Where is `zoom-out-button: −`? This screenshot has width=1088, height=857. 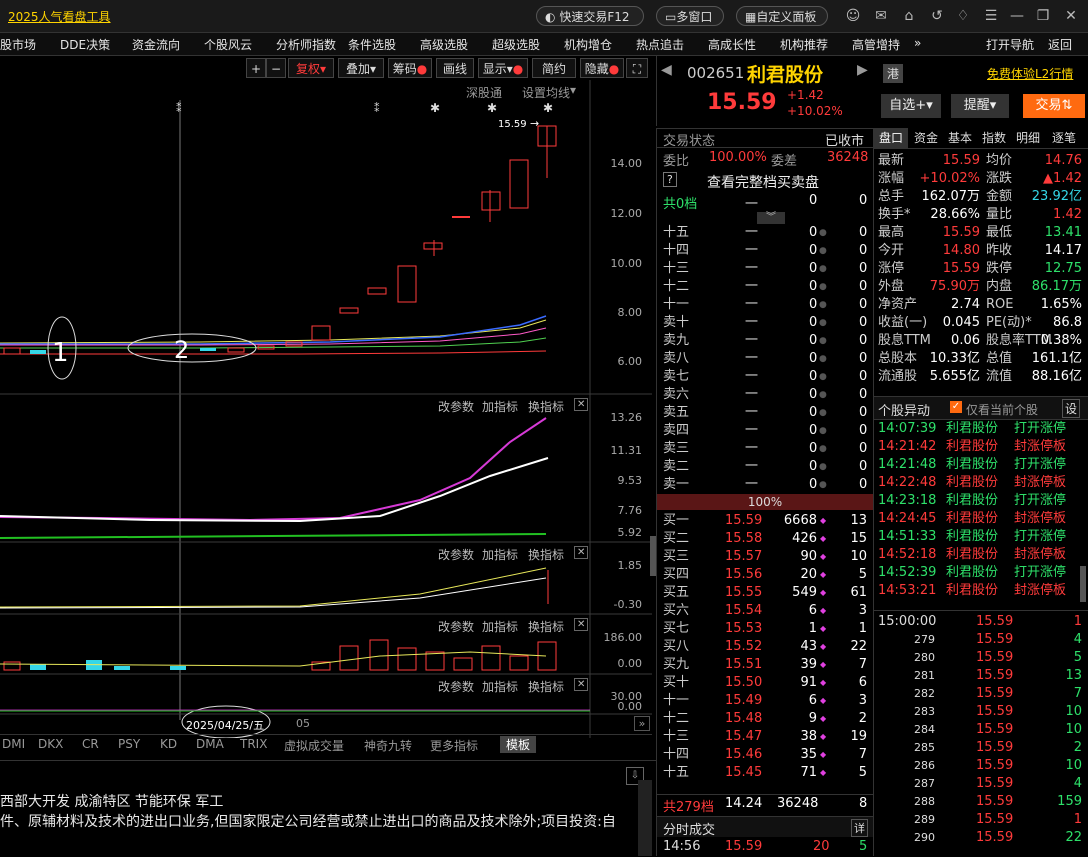 zoom-out-button: − is located at coordinates (276, 68).